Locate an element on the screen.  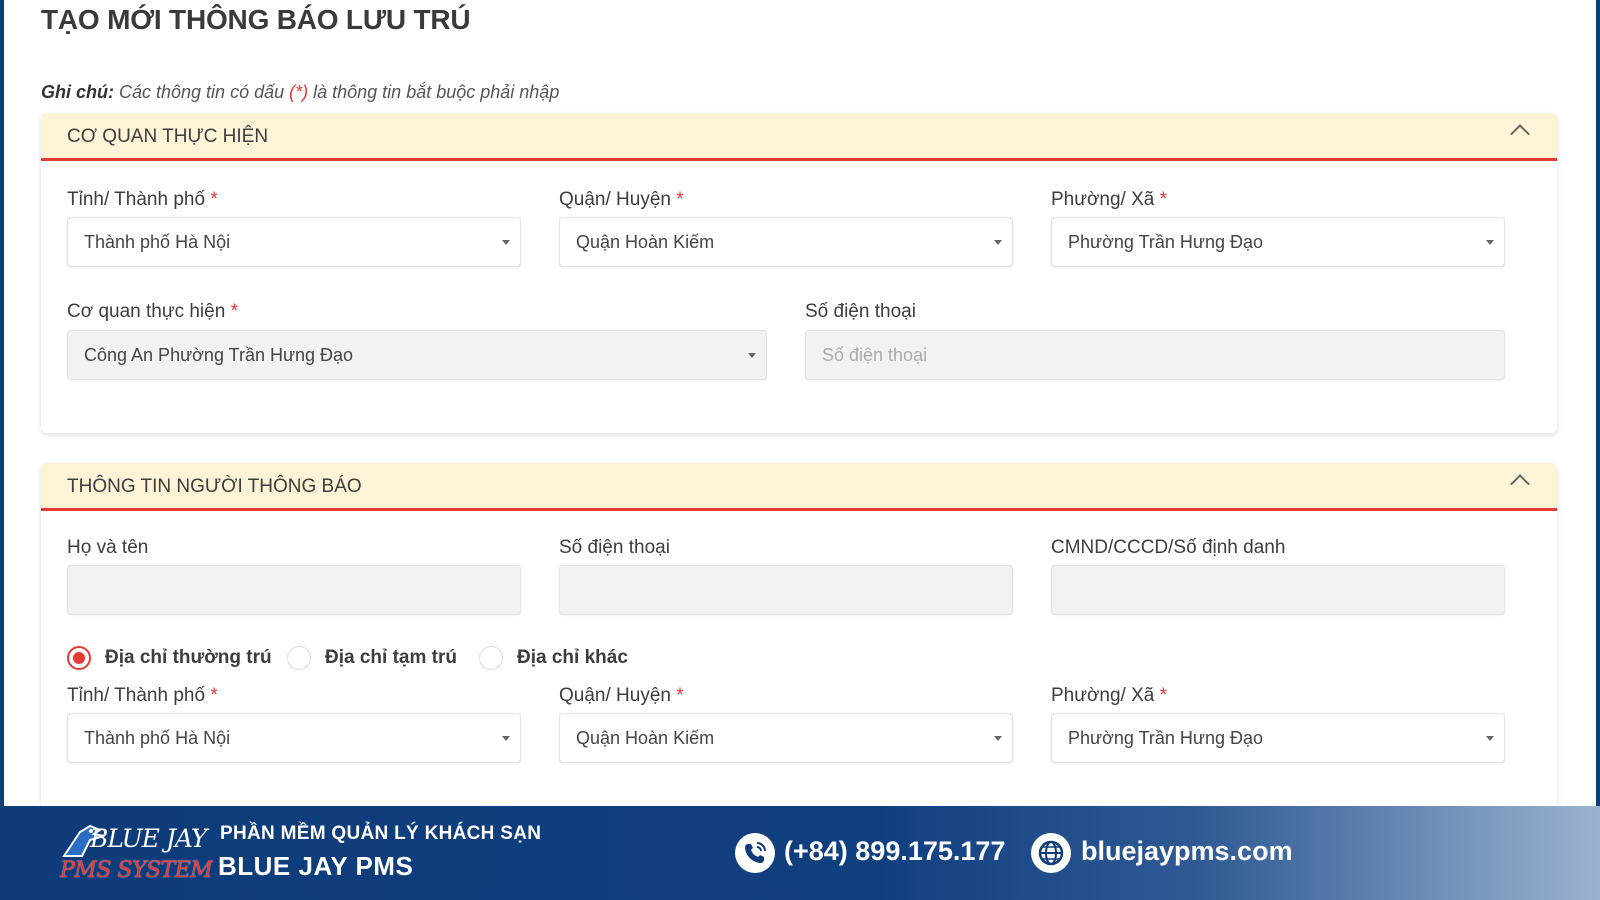
agency-phone-input: Số điện thoại is located at coordinates (1155, 355).